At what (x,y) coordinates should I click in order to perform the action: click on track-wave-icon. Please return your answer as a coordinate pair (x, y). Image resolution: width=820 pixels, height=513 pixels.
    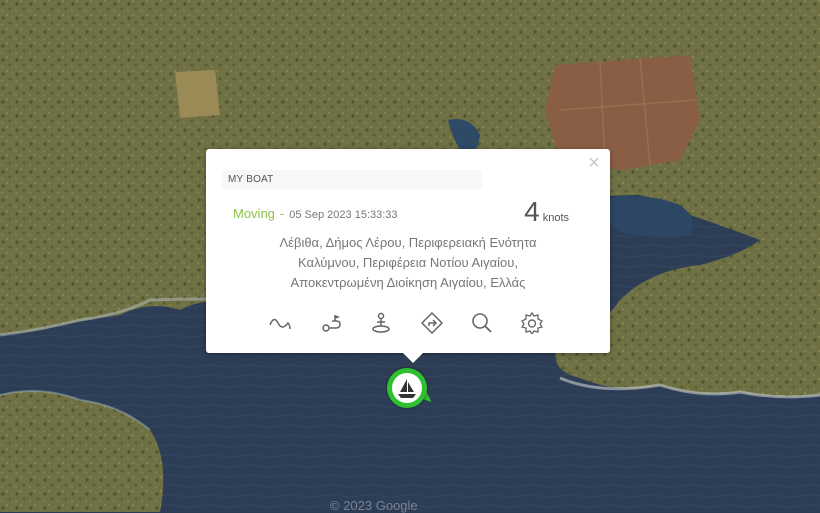
    Looking at the image, I should click on (280, 323).